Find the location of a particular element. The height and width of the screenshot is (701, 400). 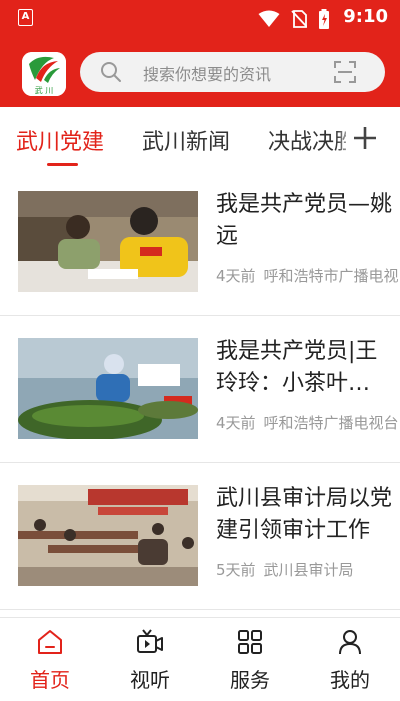

nav-home: 首页 is located at coordinates (50, 659).